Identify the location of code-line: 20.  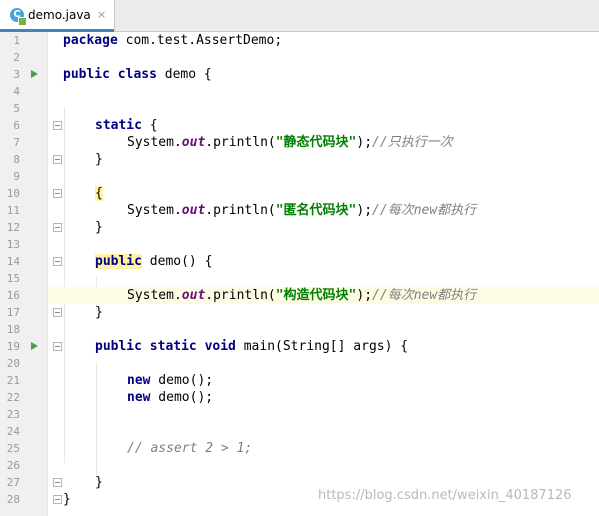
(299, 363).